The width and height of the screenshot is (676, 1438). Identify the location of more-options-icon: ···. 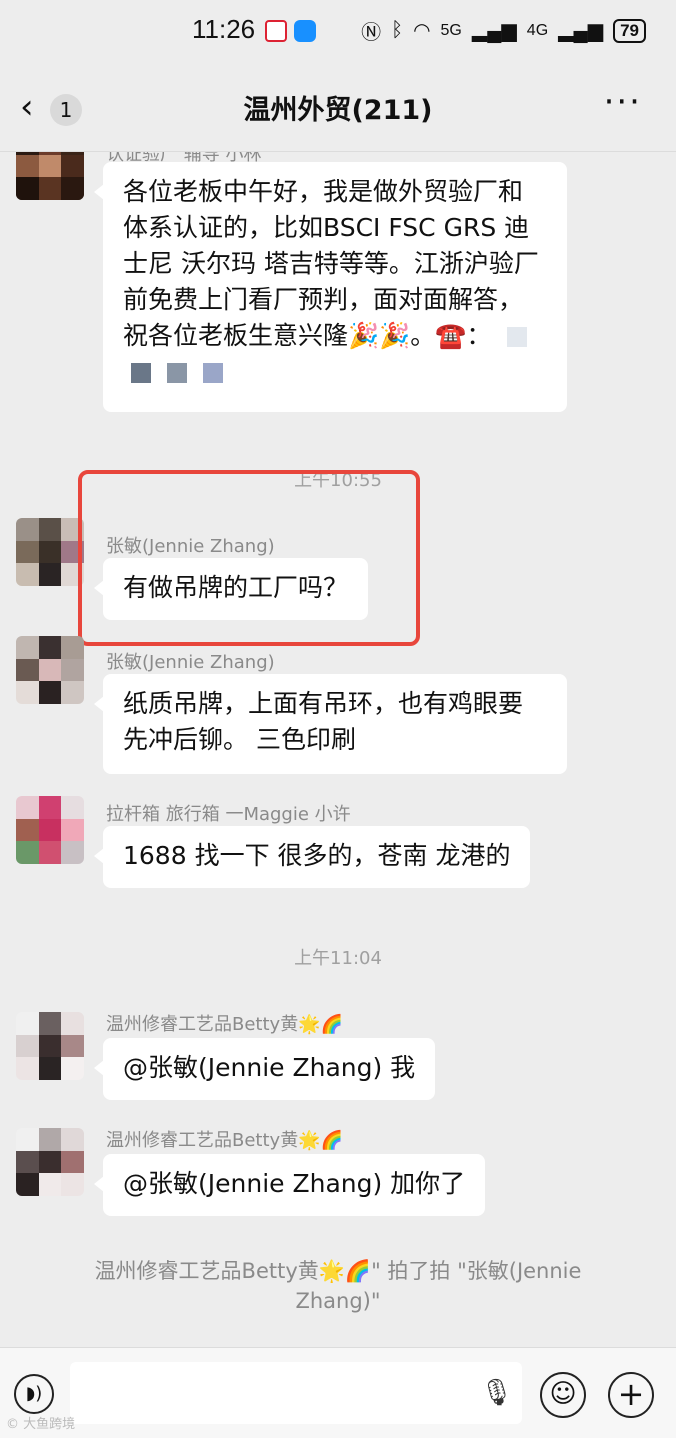
(623, 102).